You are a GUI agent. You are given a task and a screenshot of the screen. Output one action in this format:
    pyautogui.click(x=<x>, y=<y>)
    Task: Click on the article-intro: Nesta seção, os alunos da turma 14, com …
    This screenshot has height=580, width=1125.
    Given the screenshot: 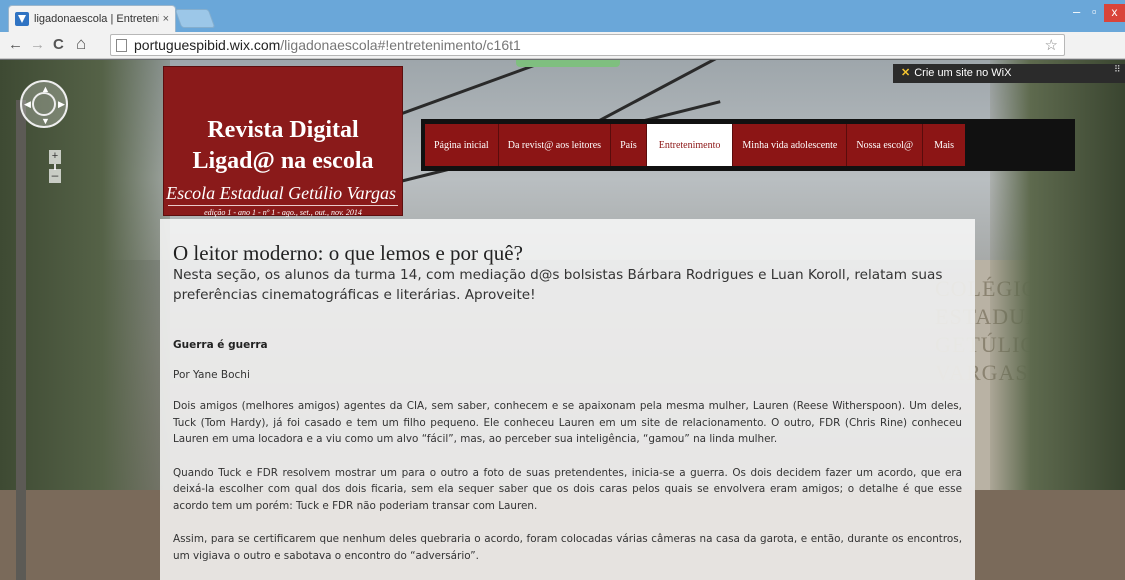 What is the action you would take?
    pyautogui.click(x=558, y=285)
    